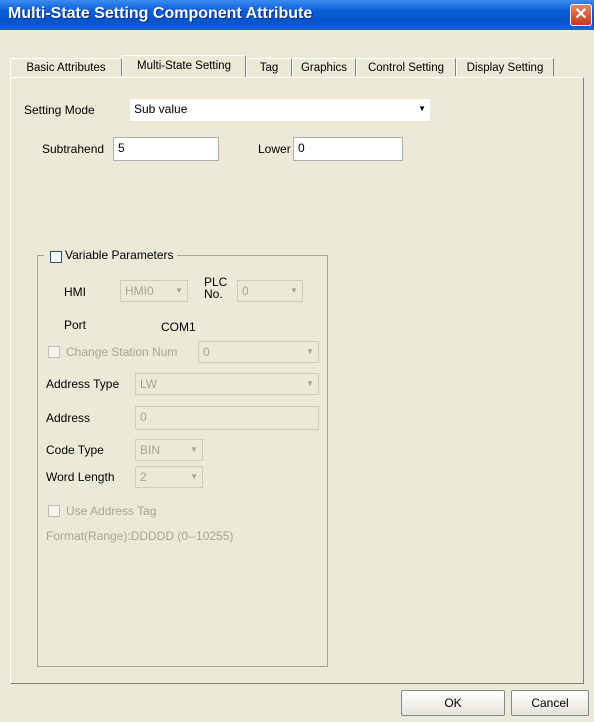 The width and height of the screenshot is (594, 722). I want to click on hmi-value: HMI0, so click(139, 291).